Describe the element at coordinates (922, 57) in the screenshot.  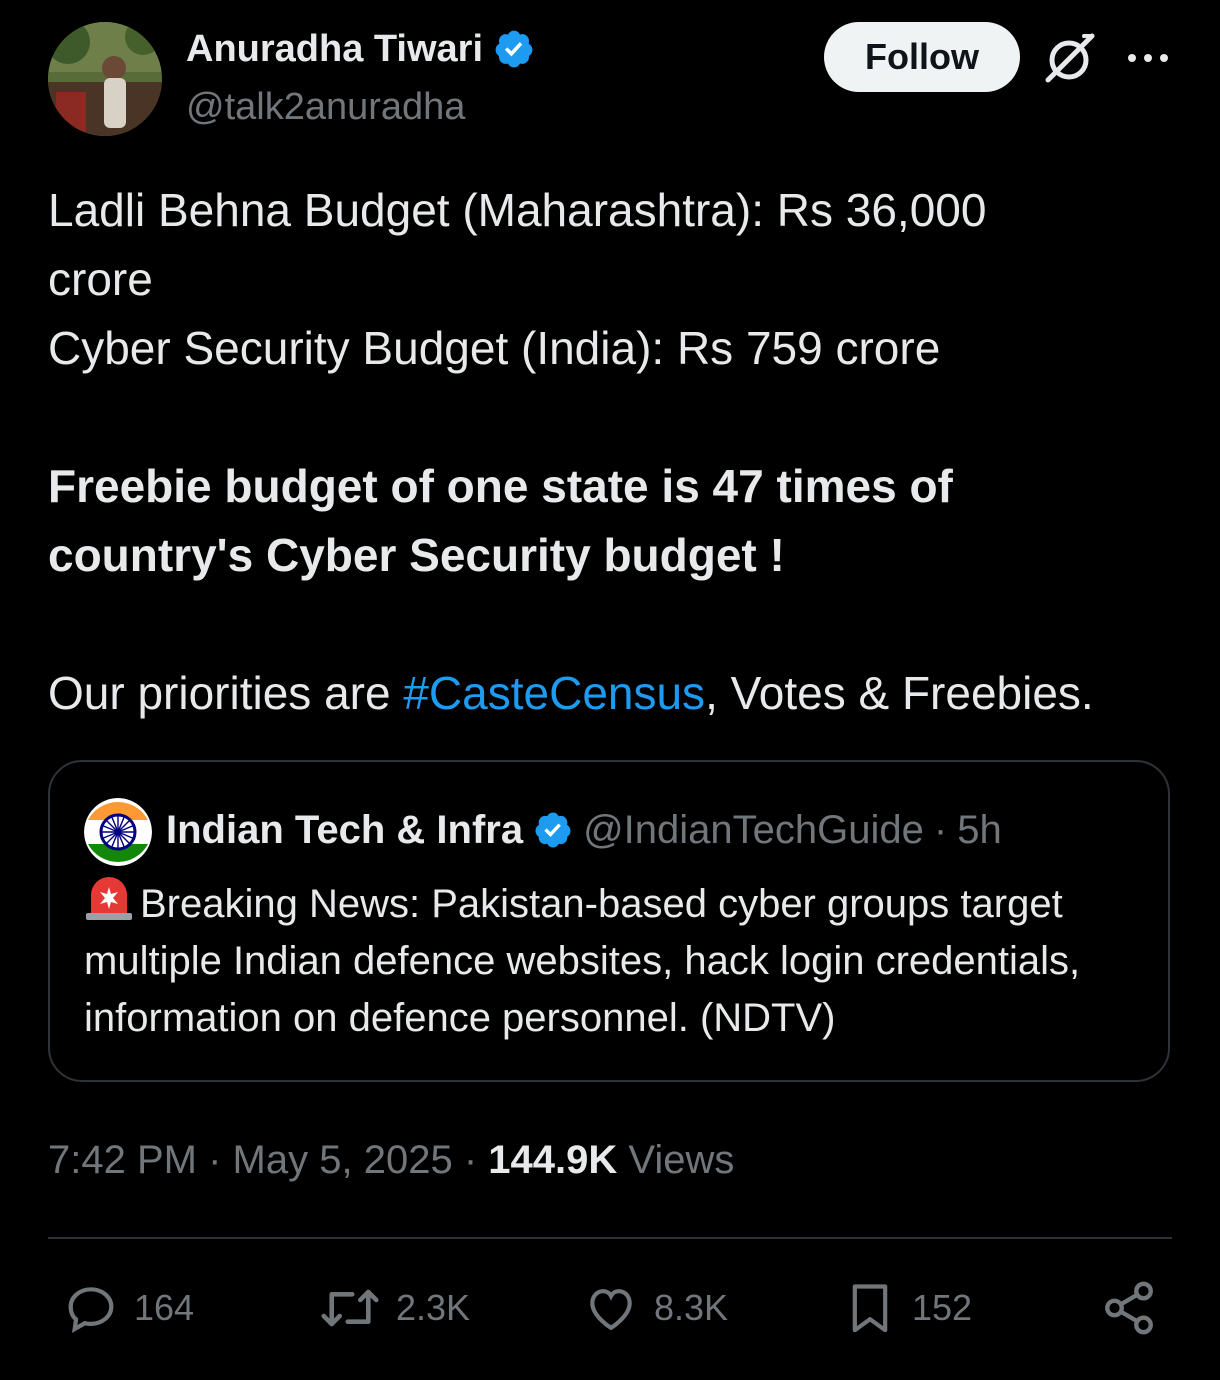
I see `follow-button: Follow` at that location.